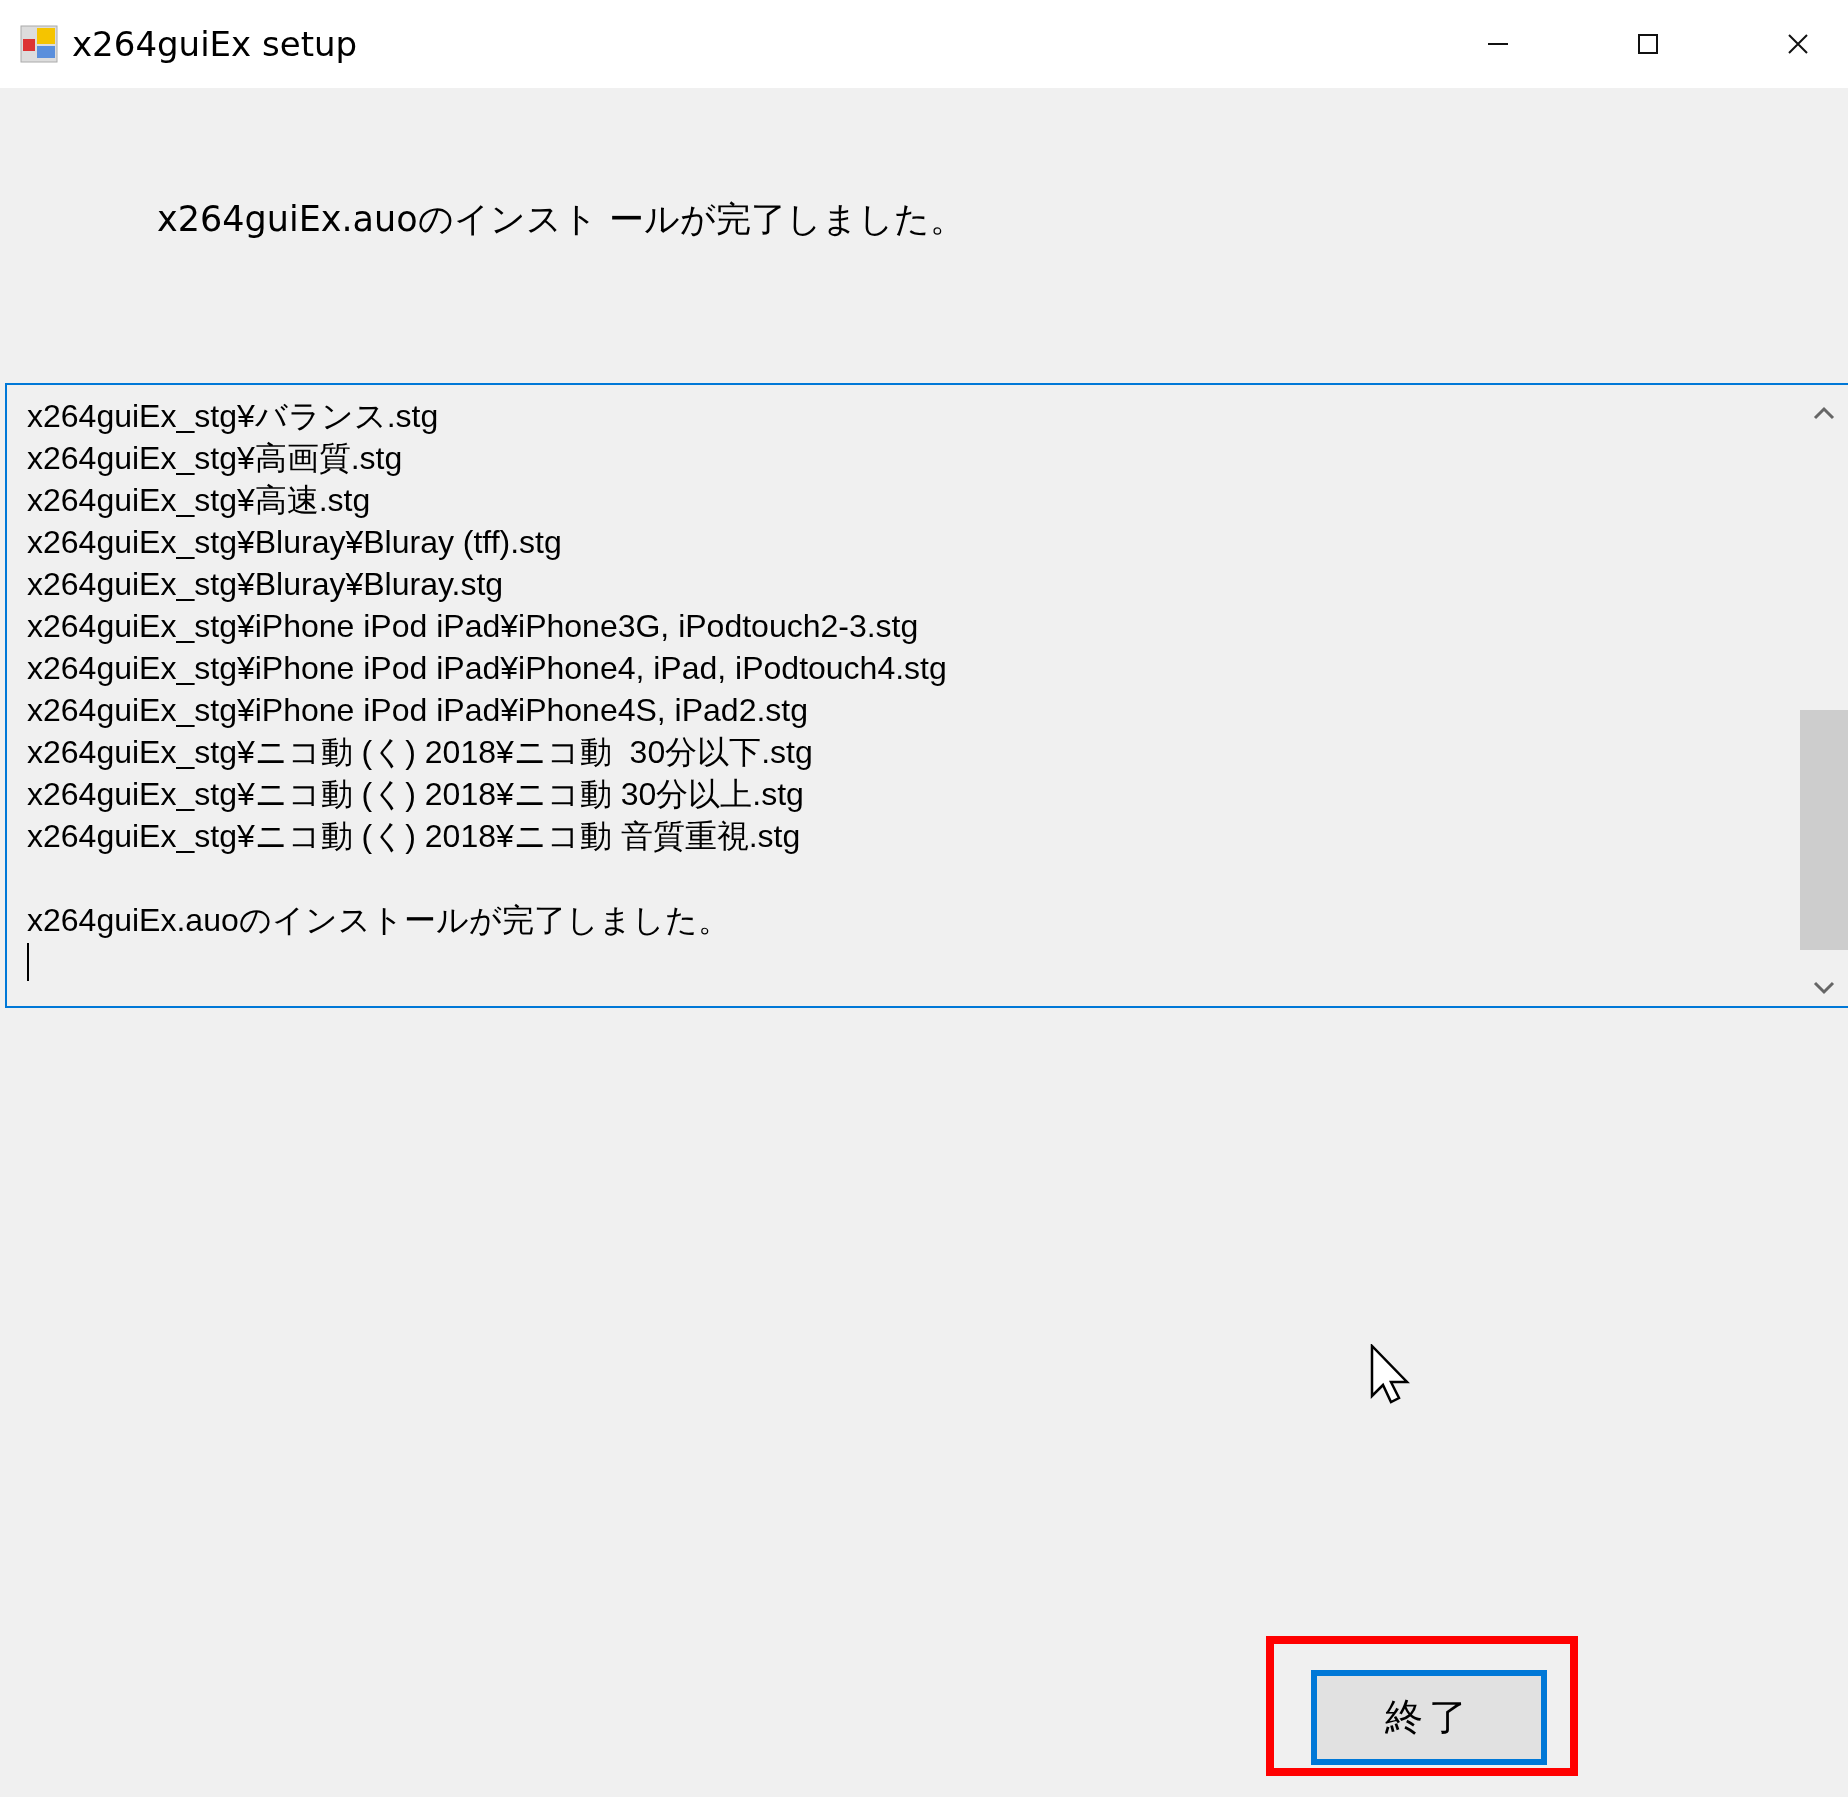  What do you see at coordinates (416, 794) in the screenshot?
I see `log-line: x264guiEx_stg¥ニコ動 (く) 2018¥ニコ動 30分以上.stg` at bounding box center [416, 794].